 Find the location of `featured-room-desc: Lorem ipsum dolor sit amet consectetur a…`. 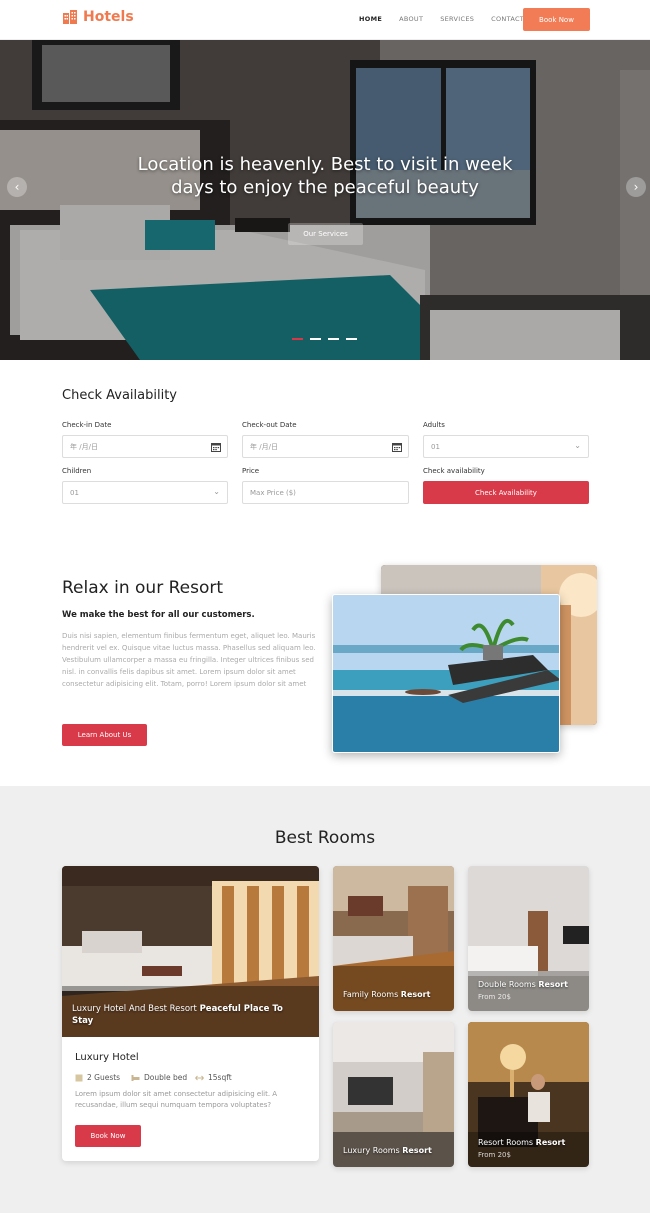

featured-room-desc: Lorem ipsum dolor sit amet consectetur a… is located at coordinates (176, 1099).